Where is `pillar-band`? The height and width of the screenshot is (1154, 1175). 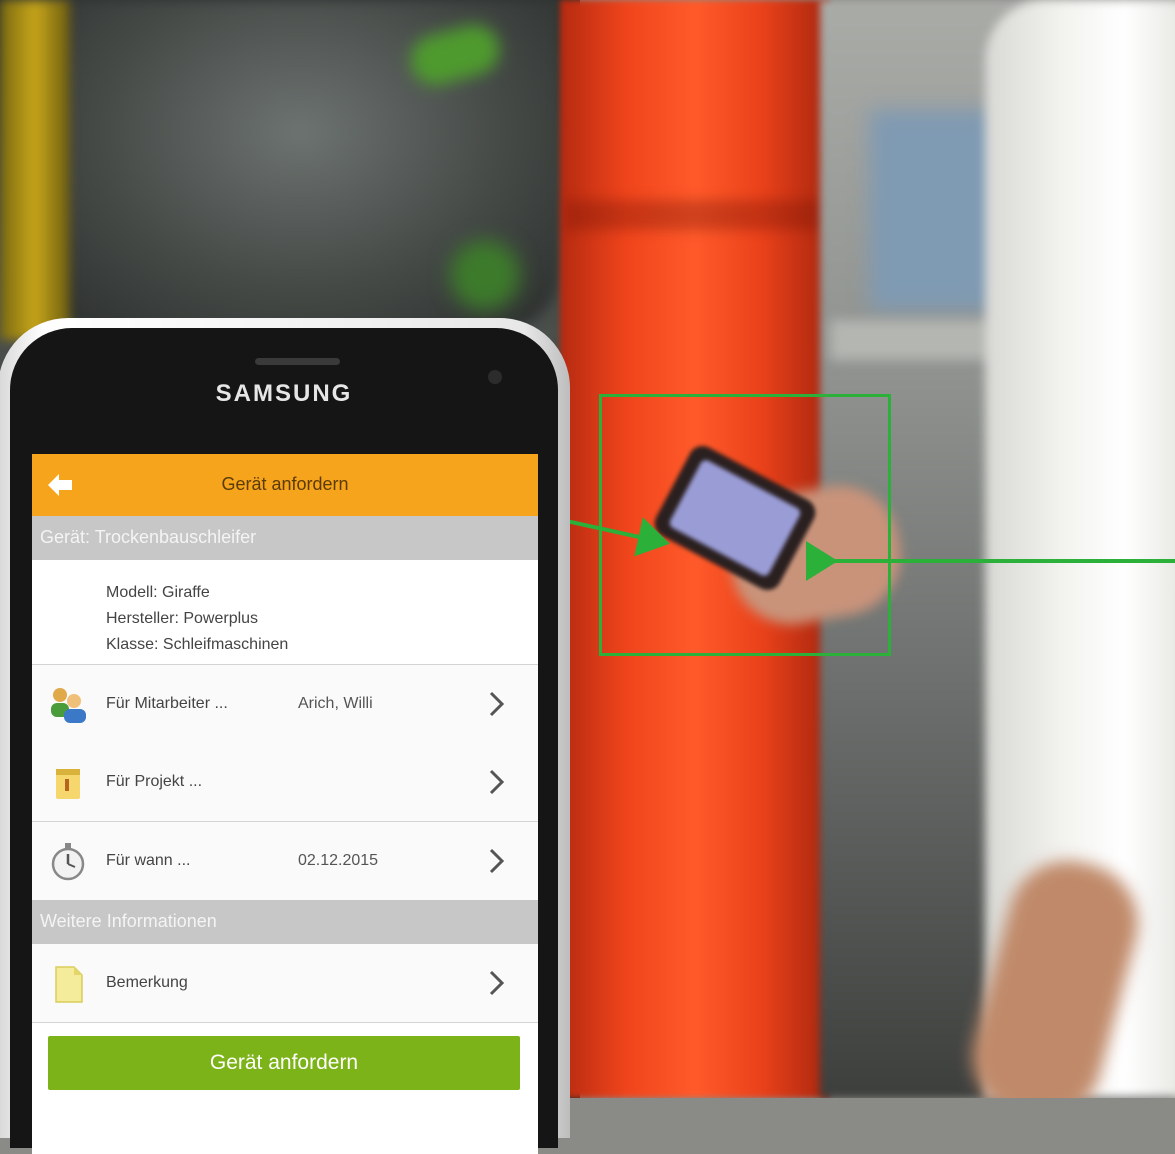 pillar-band is located at coordinates (695, 215).